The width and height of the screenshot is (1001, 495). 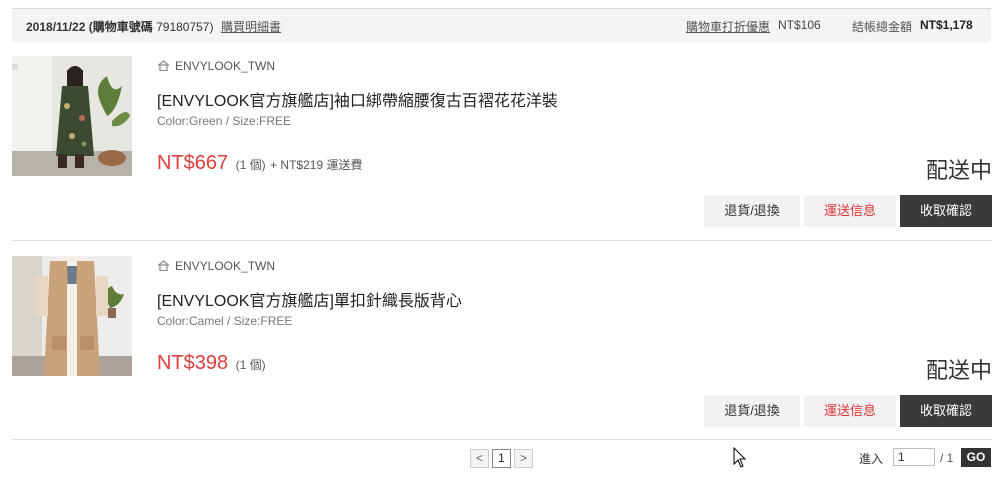 What do you see at coordinates (799, 25) in the screenshot?
I see `discount-amount: NT$106` at bounding box center [799, 25].